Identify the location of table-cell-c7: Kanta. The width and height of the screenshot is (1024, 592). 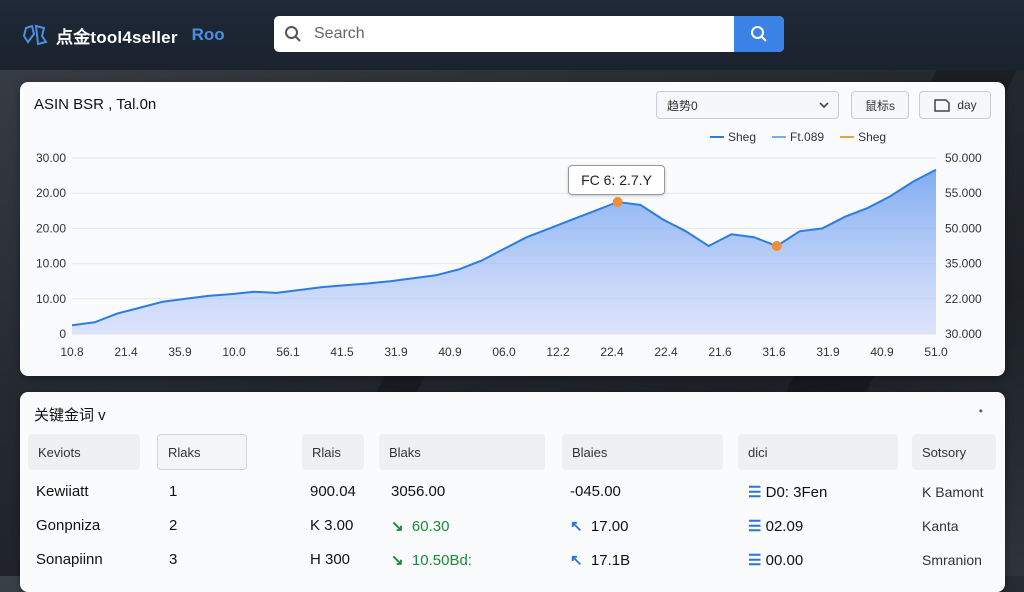
(940, 526).